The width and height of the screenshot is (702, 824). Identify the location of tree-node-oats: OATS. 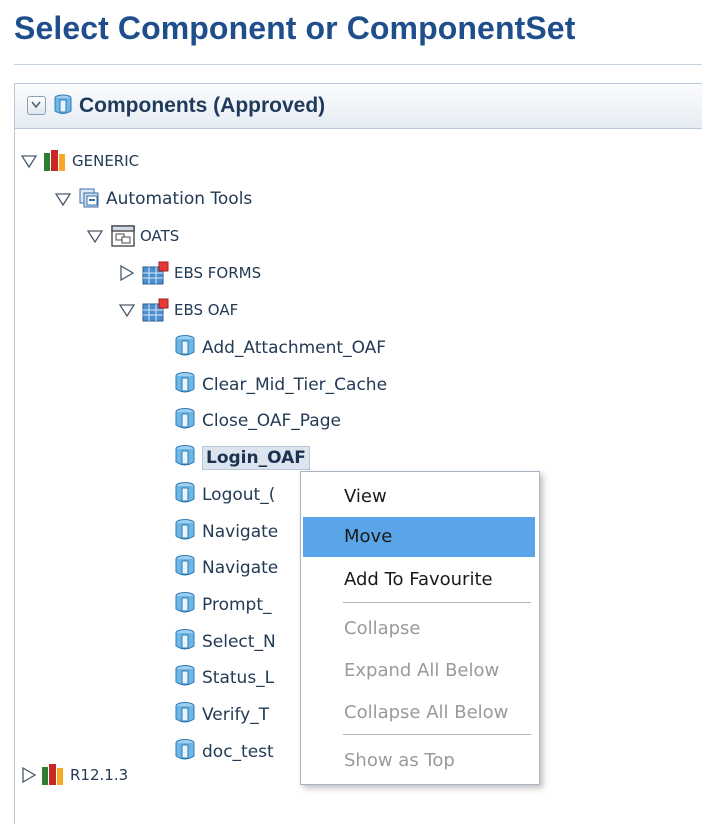
(132, 236).